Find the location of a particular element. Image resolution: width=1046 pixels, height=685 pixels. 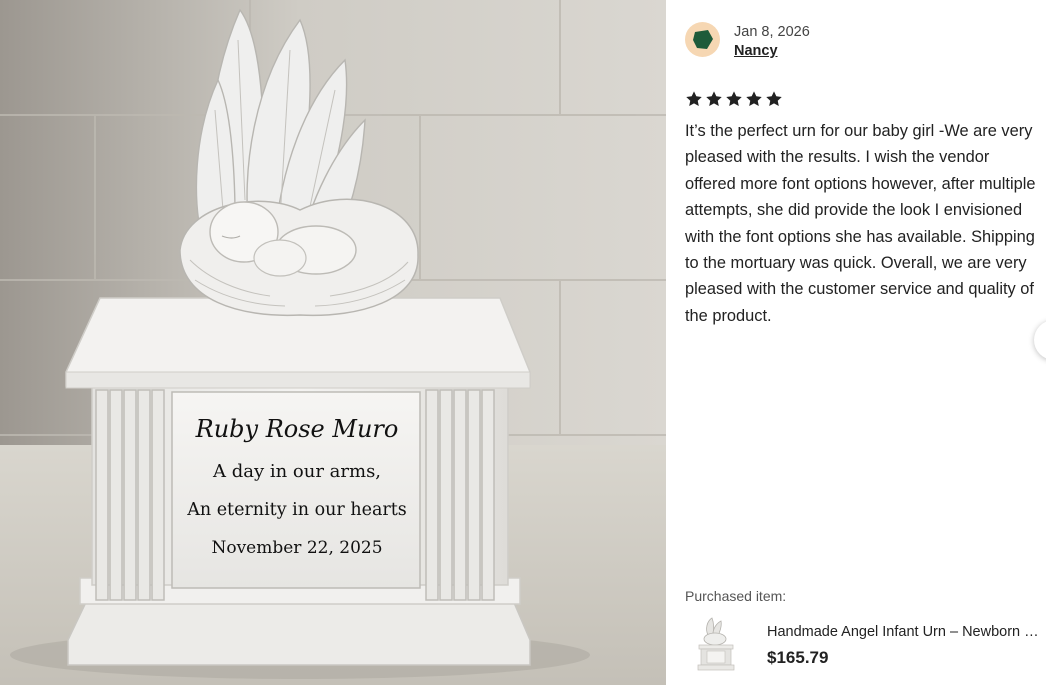

plaque-line-2: An eternity in our hearts is located at coordinates (296, 510).